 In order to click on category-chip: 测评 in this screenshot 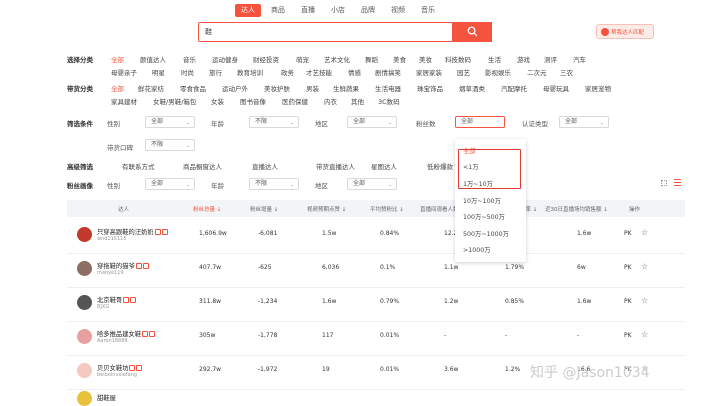, I will do `click(550, 59)`.